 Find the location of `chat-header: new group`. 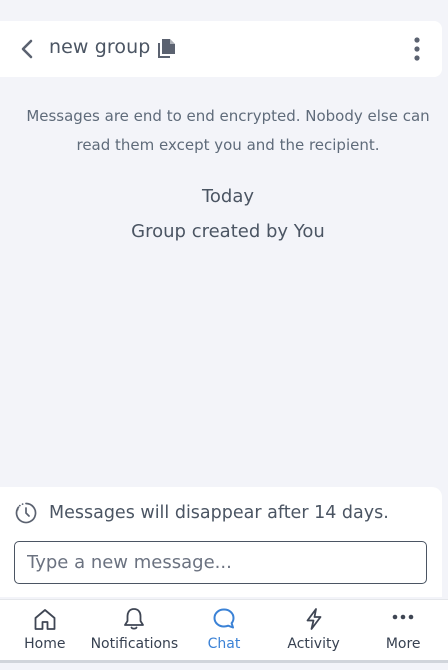

chat-header: new group is located at coordinates (221, 49).